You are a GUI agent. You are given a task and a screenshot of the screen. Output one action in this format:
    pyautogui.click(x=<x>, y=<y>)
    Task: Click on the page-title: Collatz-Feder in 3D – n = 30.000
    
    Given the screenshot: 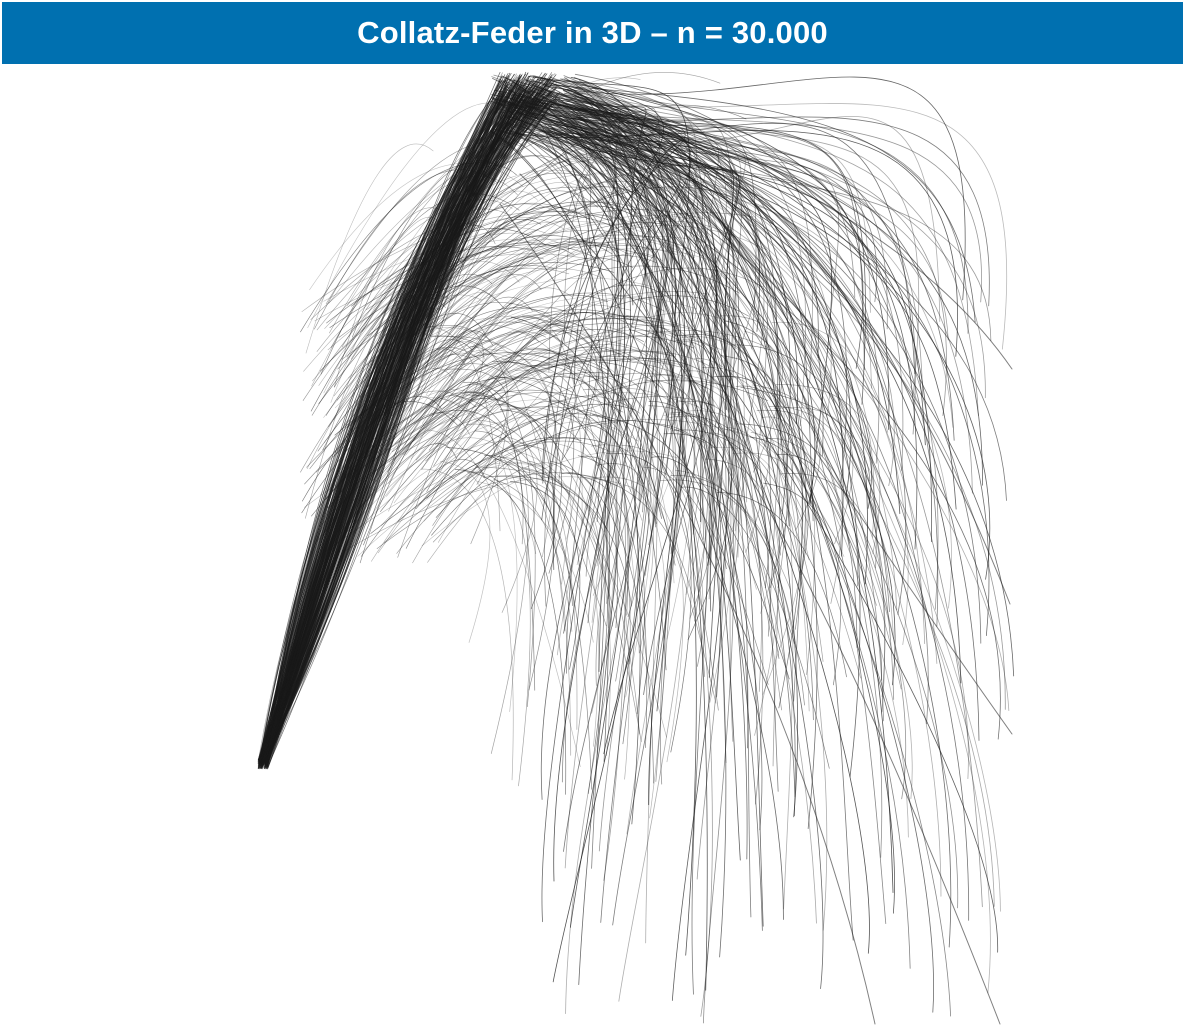 What is the action you would take?
    pyautogui.click(x=592, y=32)
    